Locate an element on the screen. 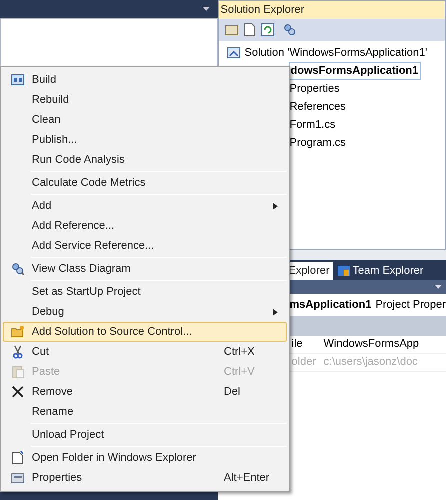  property-value: WindowsFormsApp is located at coordinates (372, 344).